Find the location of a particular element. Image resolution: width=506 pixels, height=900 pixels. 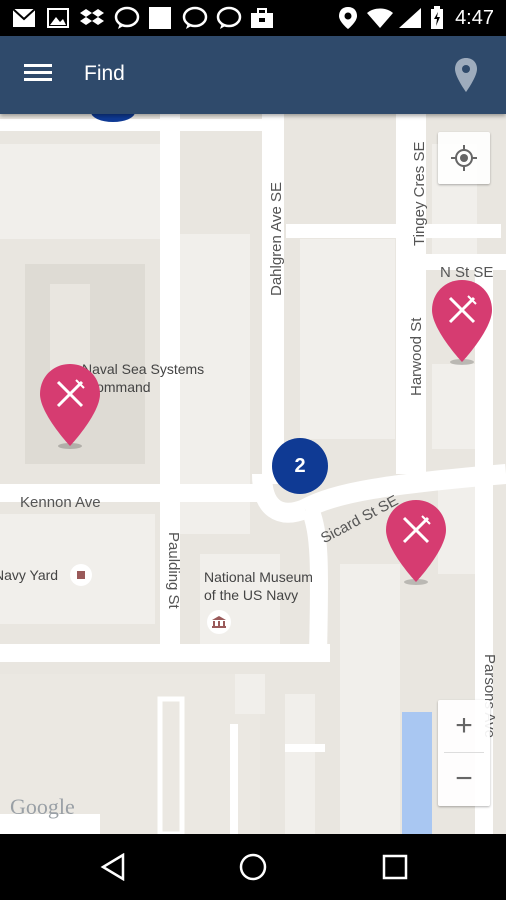

poi-label-museum: National Museum of the US Navy is located at coordinates (258, 586).